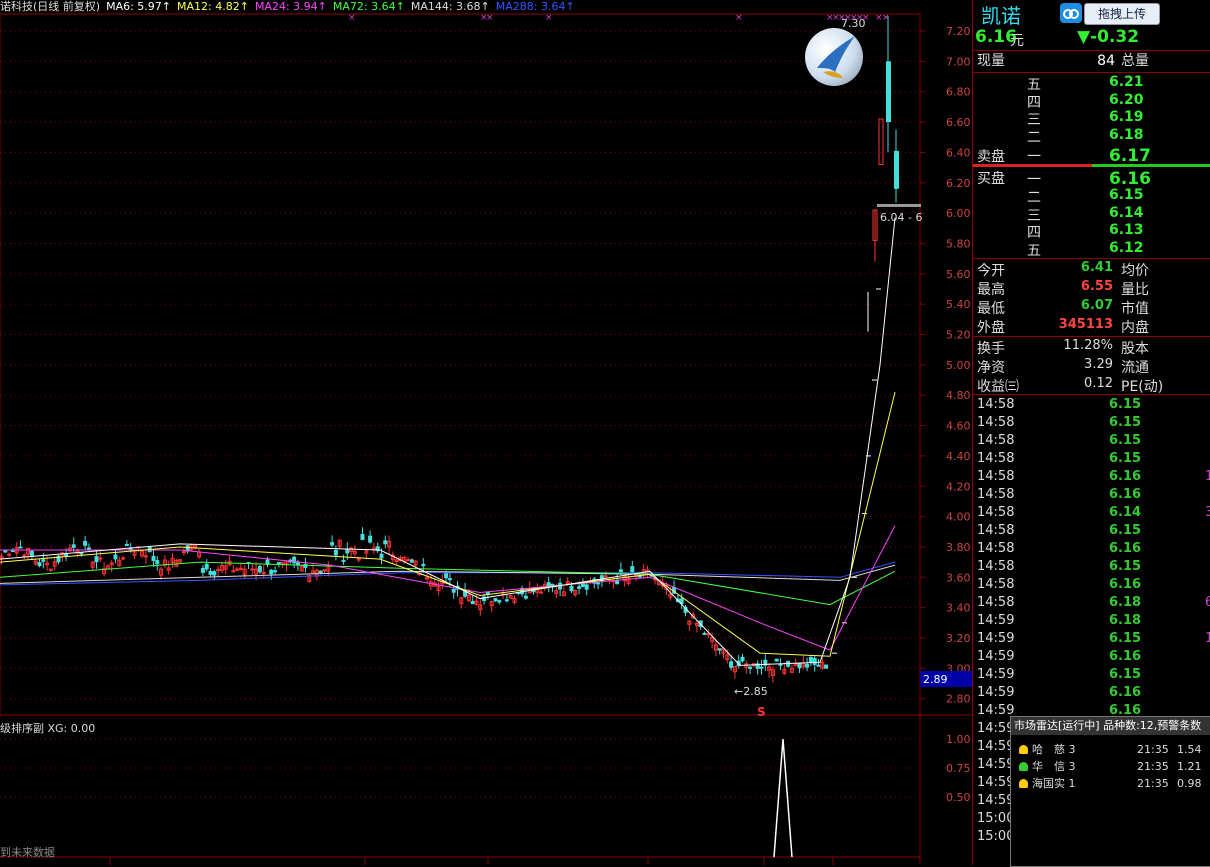 The height and width of the screenshot is (867, 1210). Describe the element at coordinates (1091, 513) in the screenshot. I see `tick-row: 14:58 6.14 3` at that location.